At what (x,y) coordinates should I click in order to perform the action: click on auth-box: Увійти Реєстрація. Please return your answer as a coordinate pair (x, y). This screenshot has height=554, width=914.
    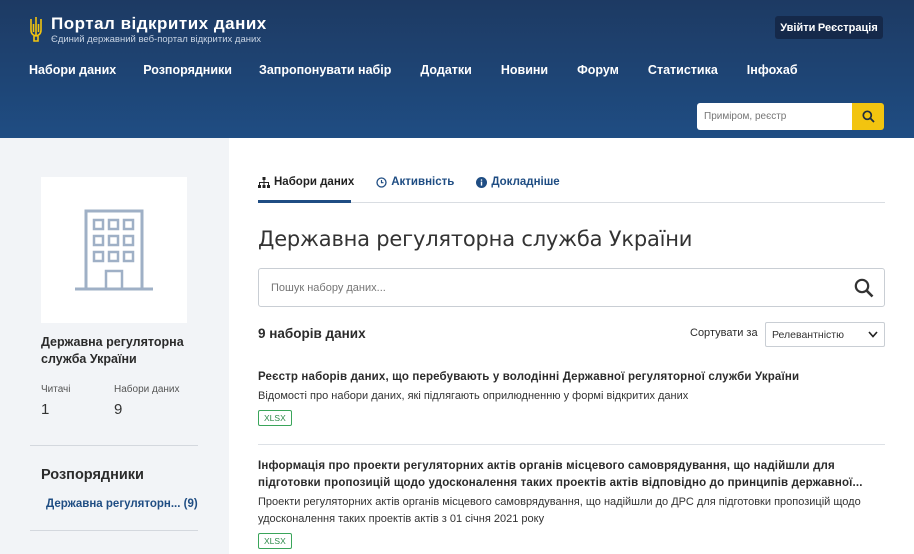
    Looking at the image, I should click on (829, 27).